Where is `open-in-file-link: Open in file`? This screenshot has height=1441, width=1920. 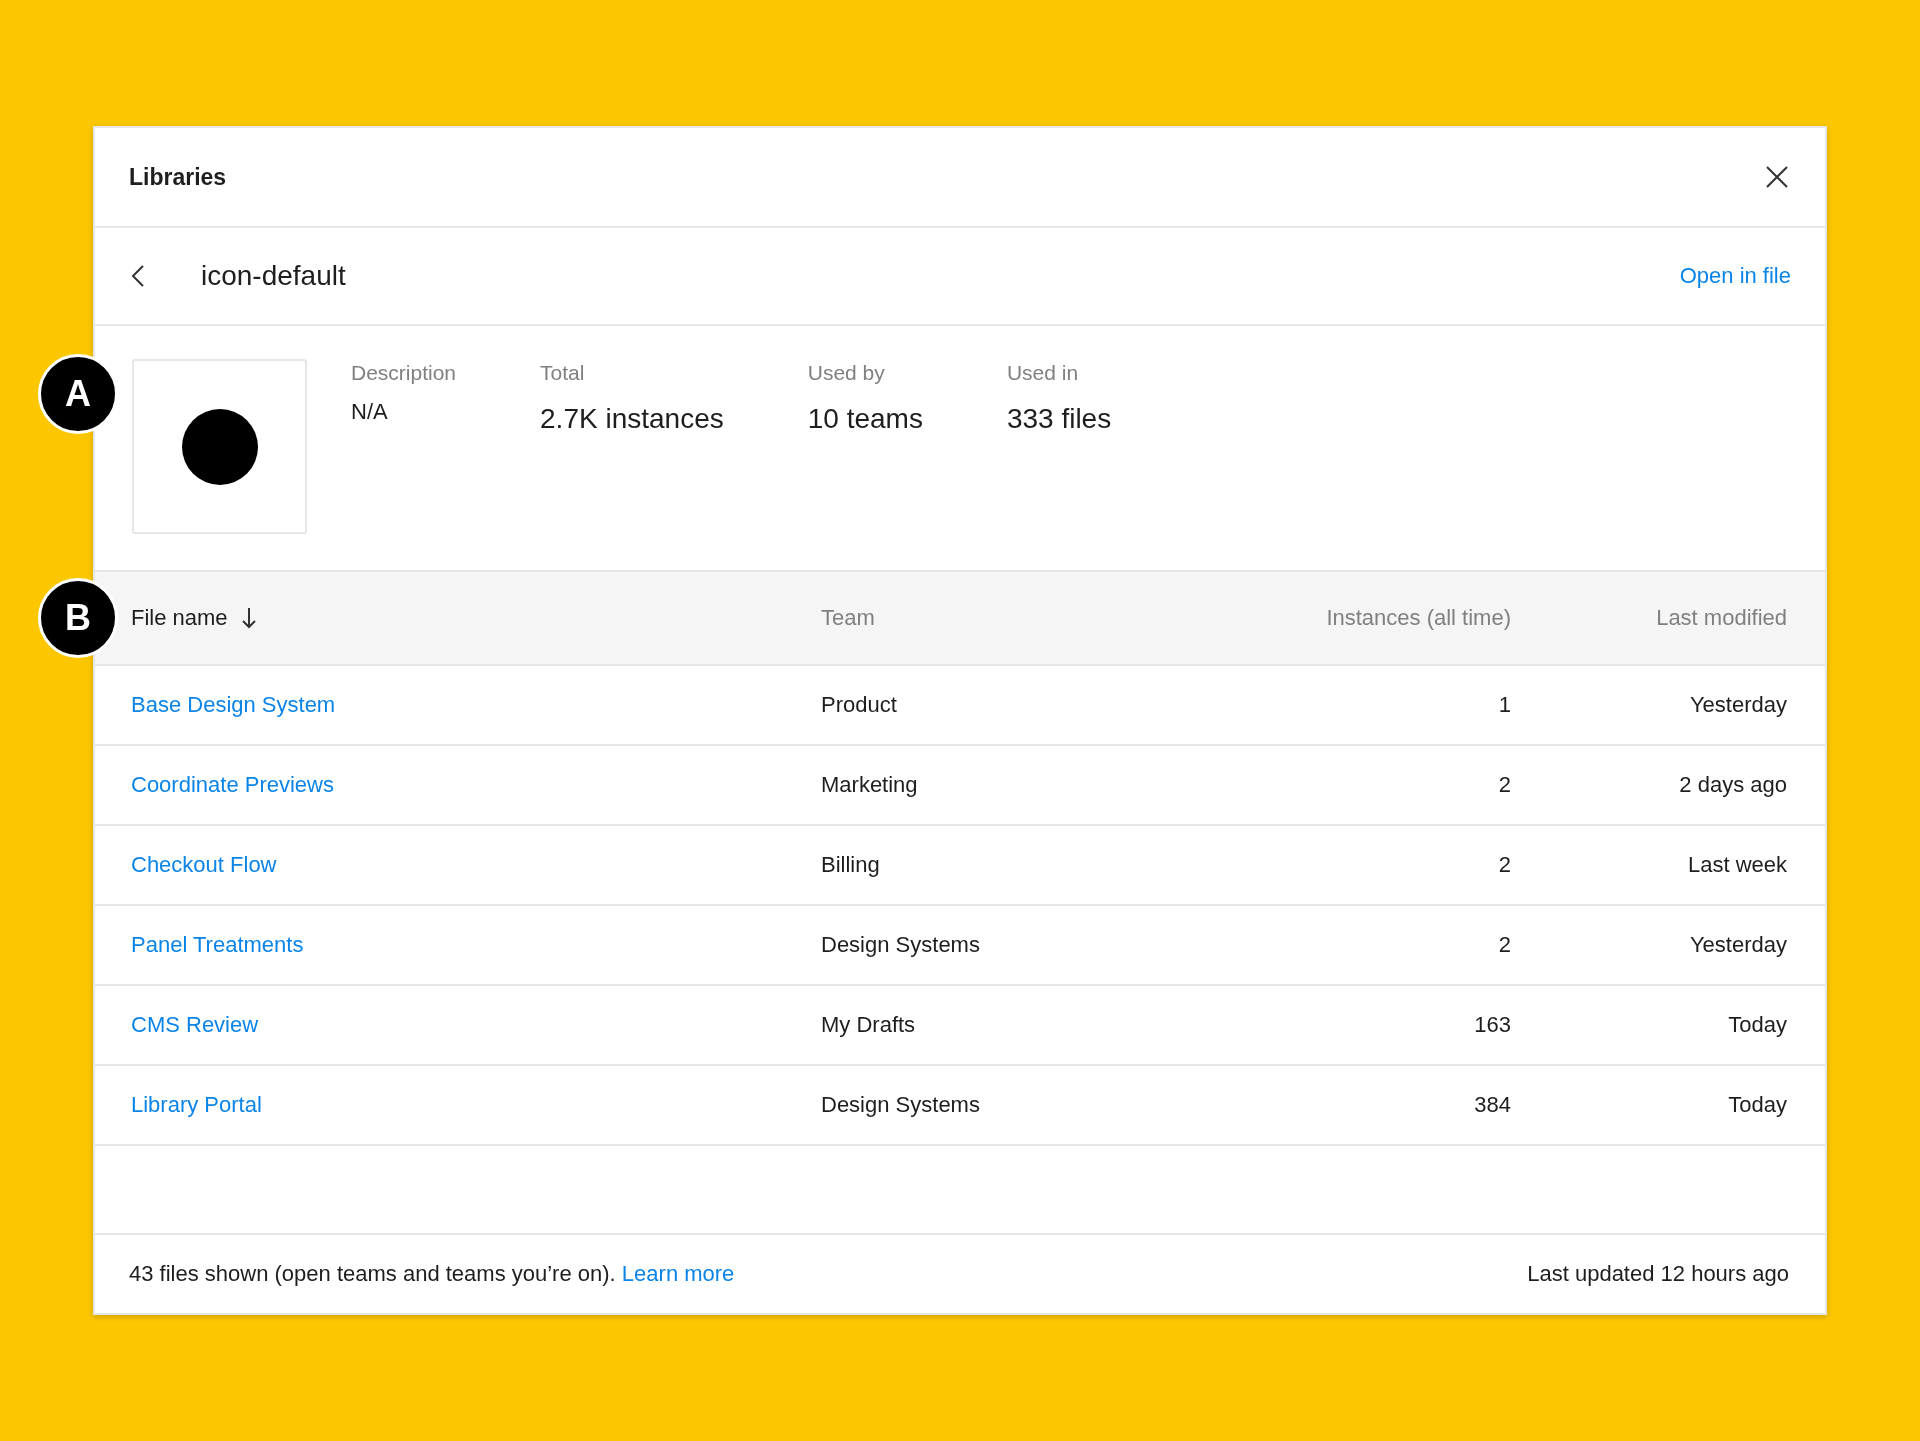
open-in-file-link: Open in file is located at coordinates (1735, 276).